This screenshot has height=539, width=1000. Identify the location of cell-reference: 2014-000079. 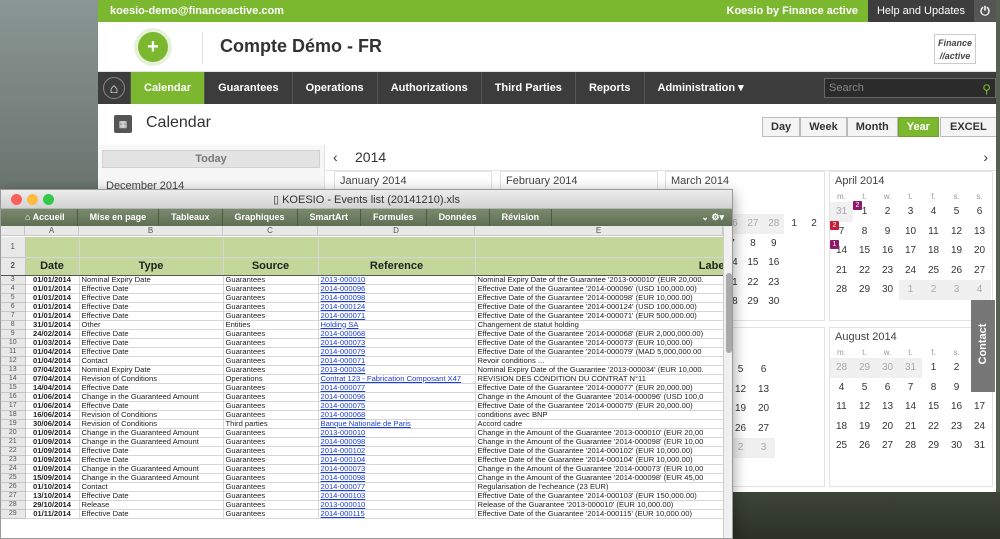
(397, 352).